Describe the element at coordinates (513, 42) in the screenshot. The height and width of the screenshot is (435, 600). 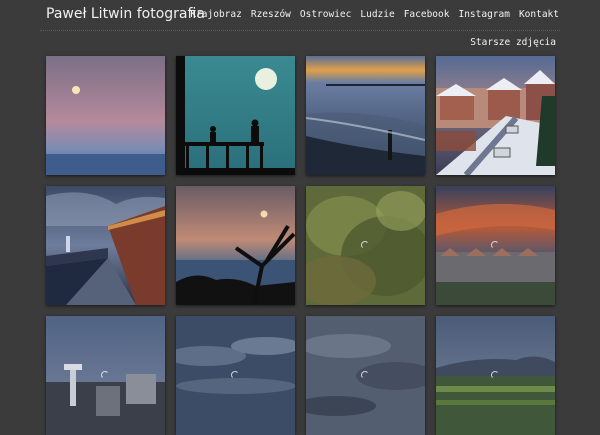
I see `older-photos-link: Starsze zdjęcia` at that location.